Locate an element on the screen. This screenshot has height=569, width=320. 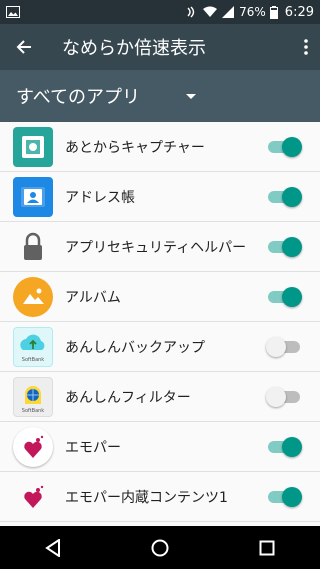
app-name: あんしんバックアップ is located at coordinates (135, 347).